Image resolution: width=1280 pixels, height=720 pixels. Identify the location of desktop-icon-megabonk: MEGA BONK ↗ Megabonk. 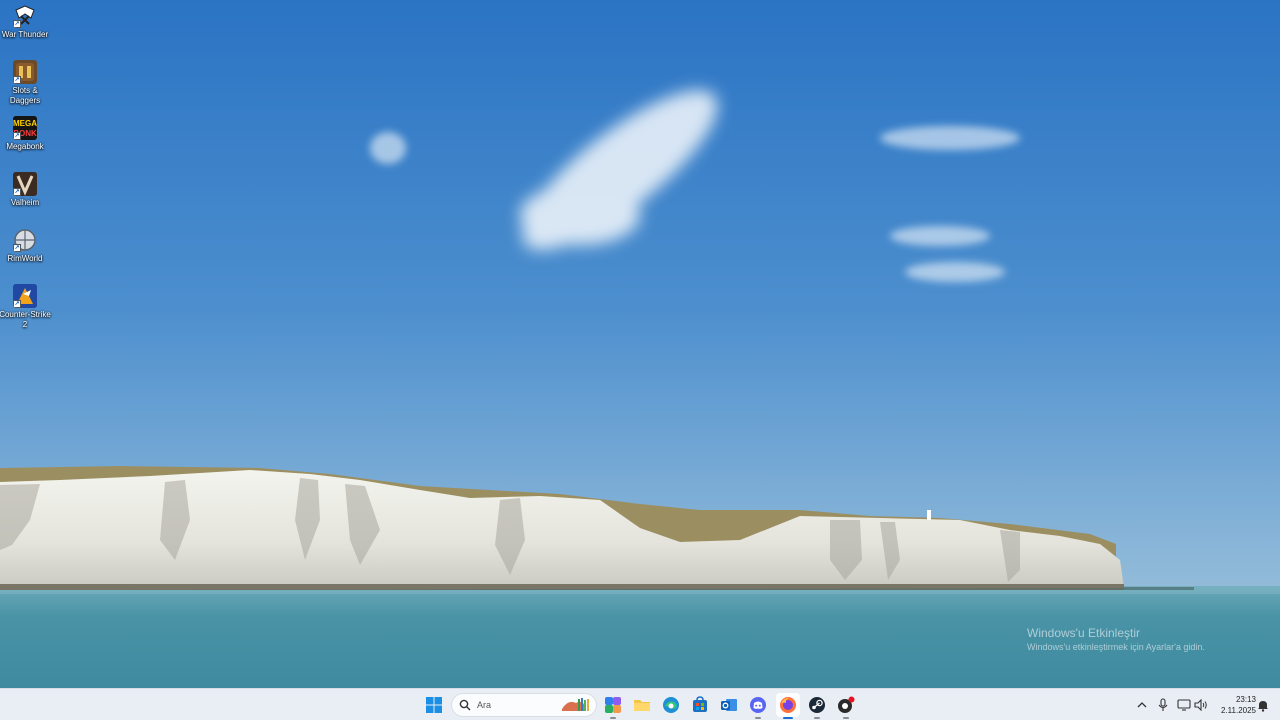
(25, 134).